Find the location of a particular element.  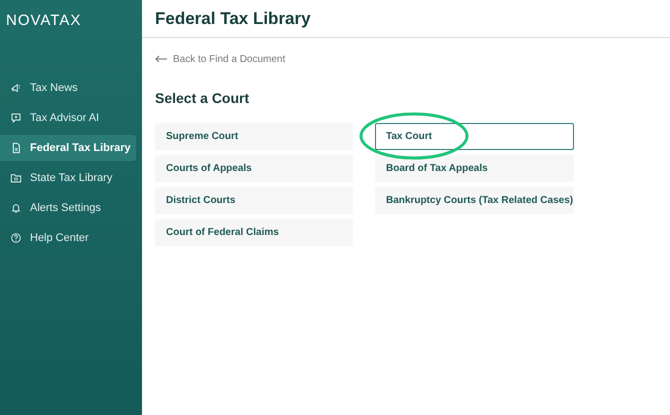

court-option: Court of Federal Claims is located at coordinates (254, 232).